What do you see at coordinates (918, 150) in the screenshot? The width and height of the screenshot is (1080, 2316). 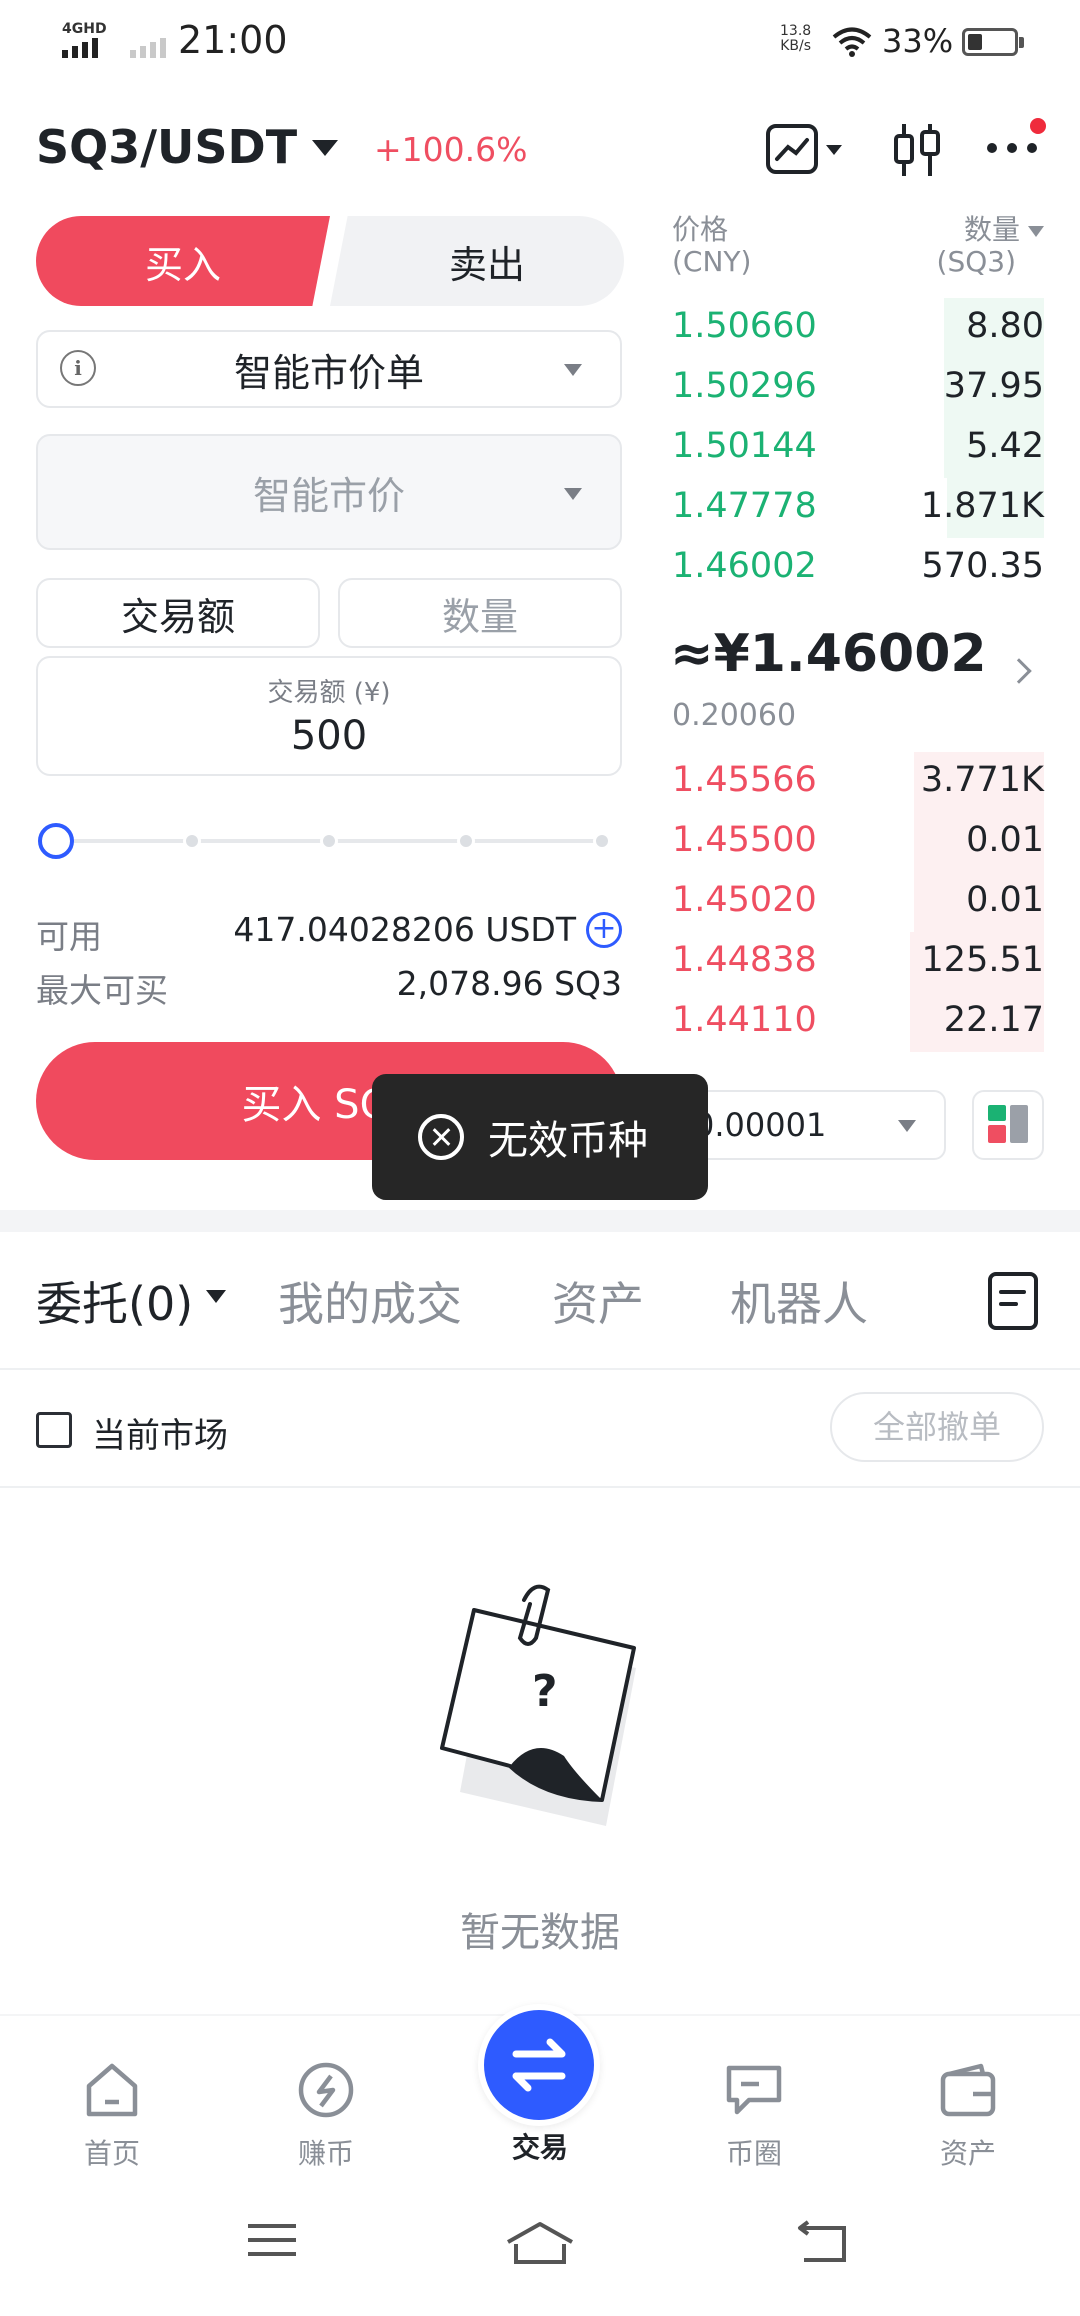 I see `candlestick-icon` at bounding box center [918, 150].